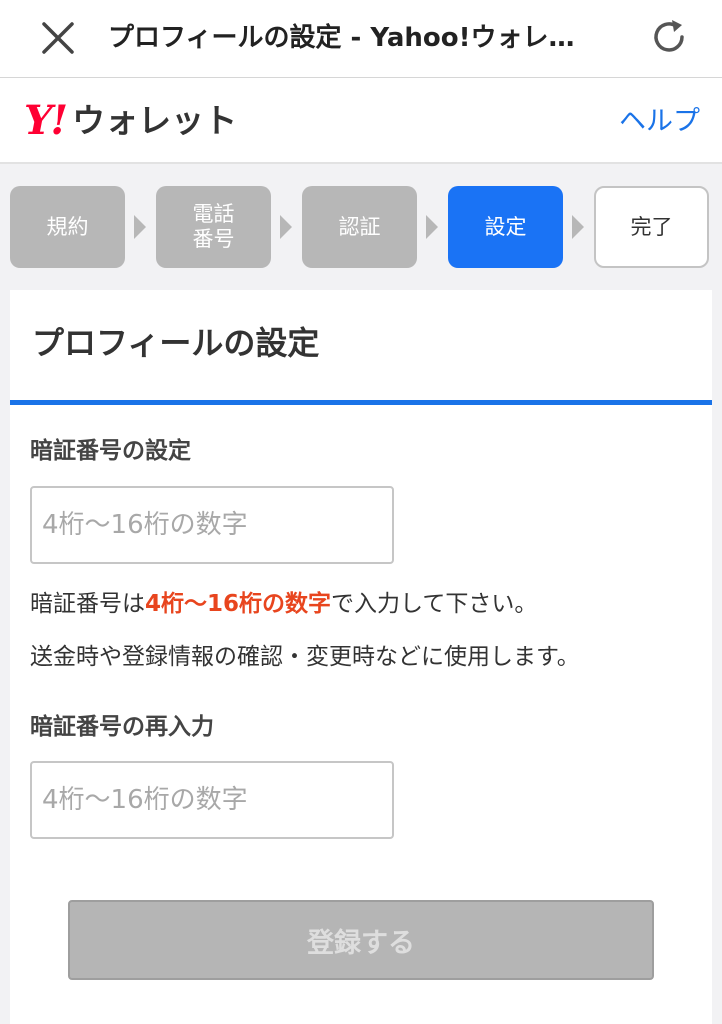  I want to click on card-title: プロフィールの設定, so click(176, 343).